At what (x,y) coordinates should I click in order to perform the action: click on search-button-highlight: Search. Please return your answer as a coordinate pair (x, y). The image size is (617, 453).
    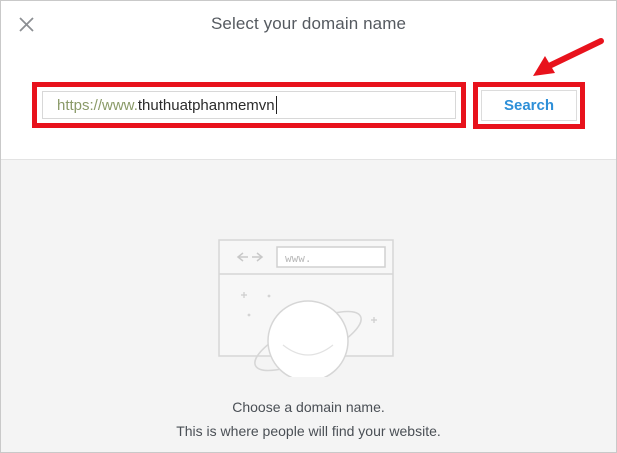
    Looking at the image, I should click on (529, 105).